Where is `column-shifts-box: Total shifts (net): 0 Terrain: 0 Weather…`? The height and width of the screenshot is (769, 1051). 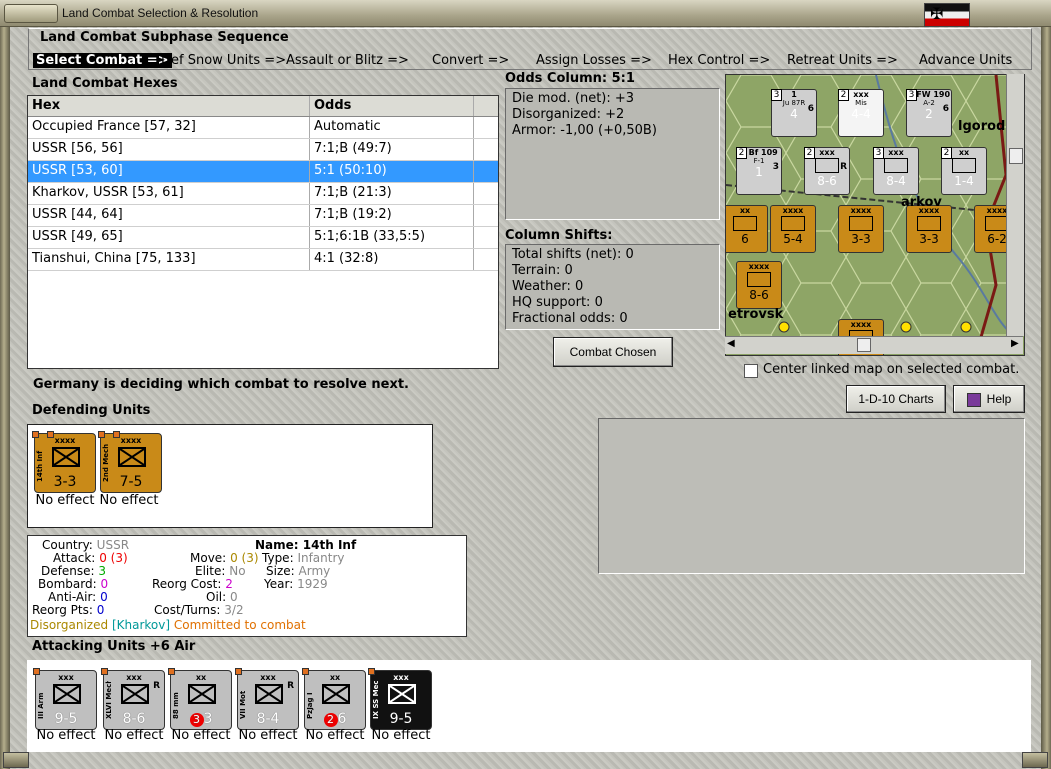 column-shifts-box: Total shifts (net): 0 Terrain: 0 Weather… is located at coordinates (612, 287).